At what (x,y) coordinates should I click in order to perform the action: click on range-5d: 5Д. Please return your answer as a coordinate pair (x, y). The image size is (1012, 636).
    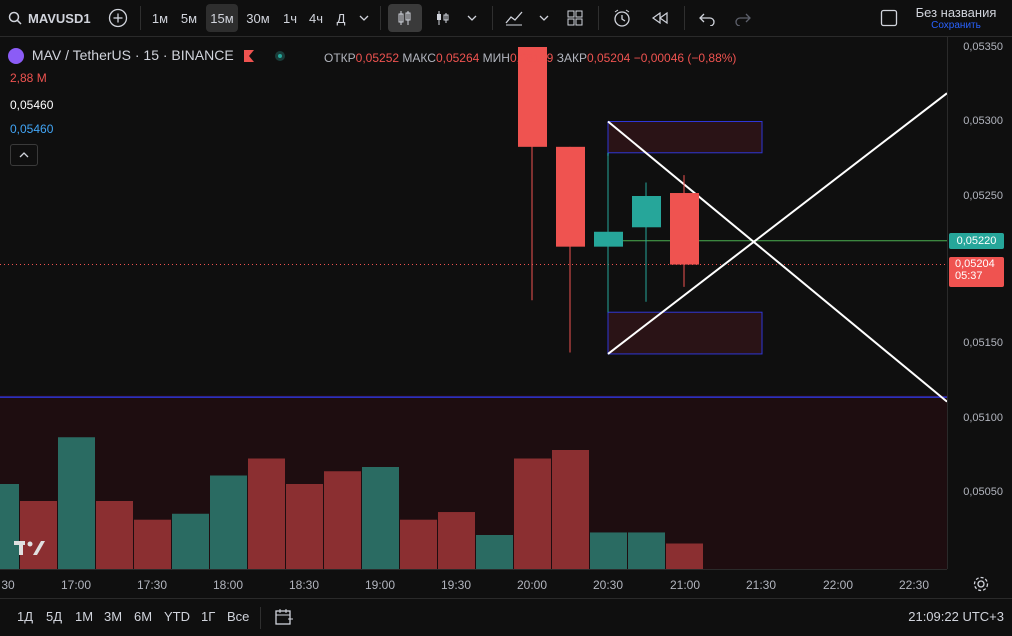
    Looking at the image, I should click on (54, 616).